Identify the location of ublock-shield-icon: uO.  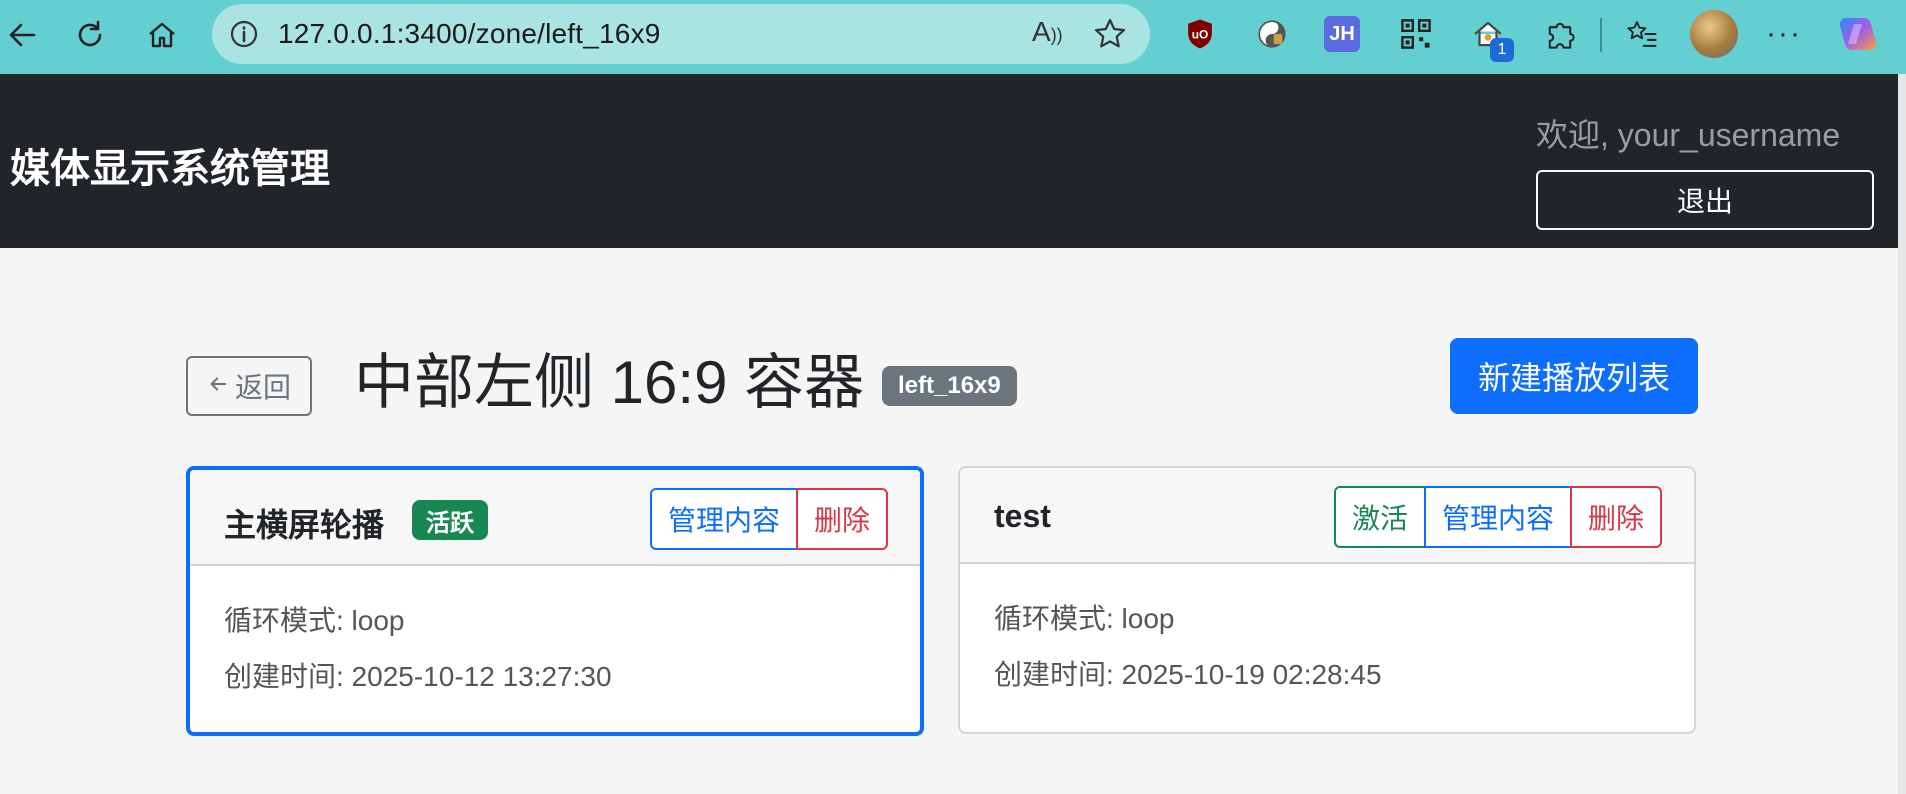
(1200, 34).